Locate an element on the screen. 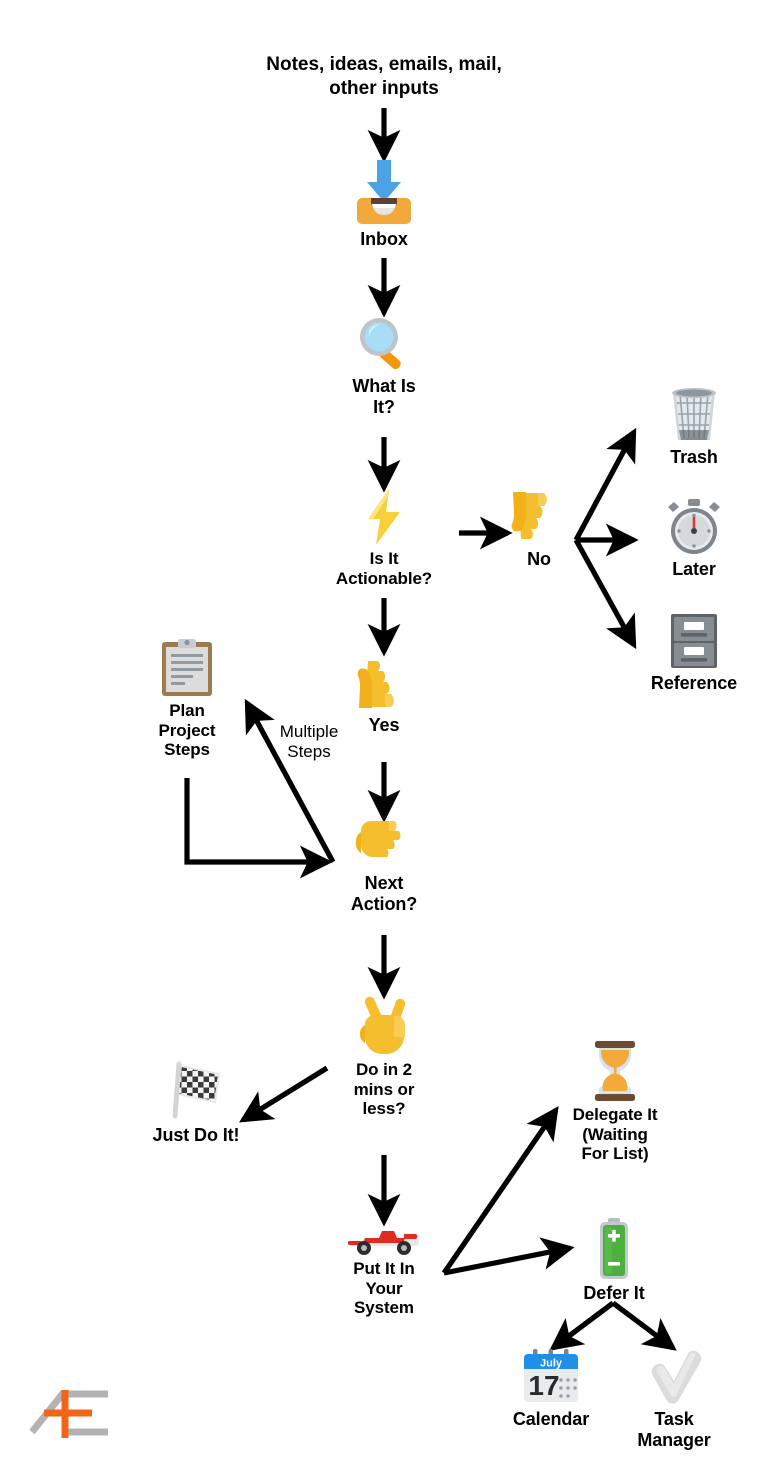 The width and height of the screenshot is (768, 1475). thumbs-up-icon is located at coordinates (384, 682).